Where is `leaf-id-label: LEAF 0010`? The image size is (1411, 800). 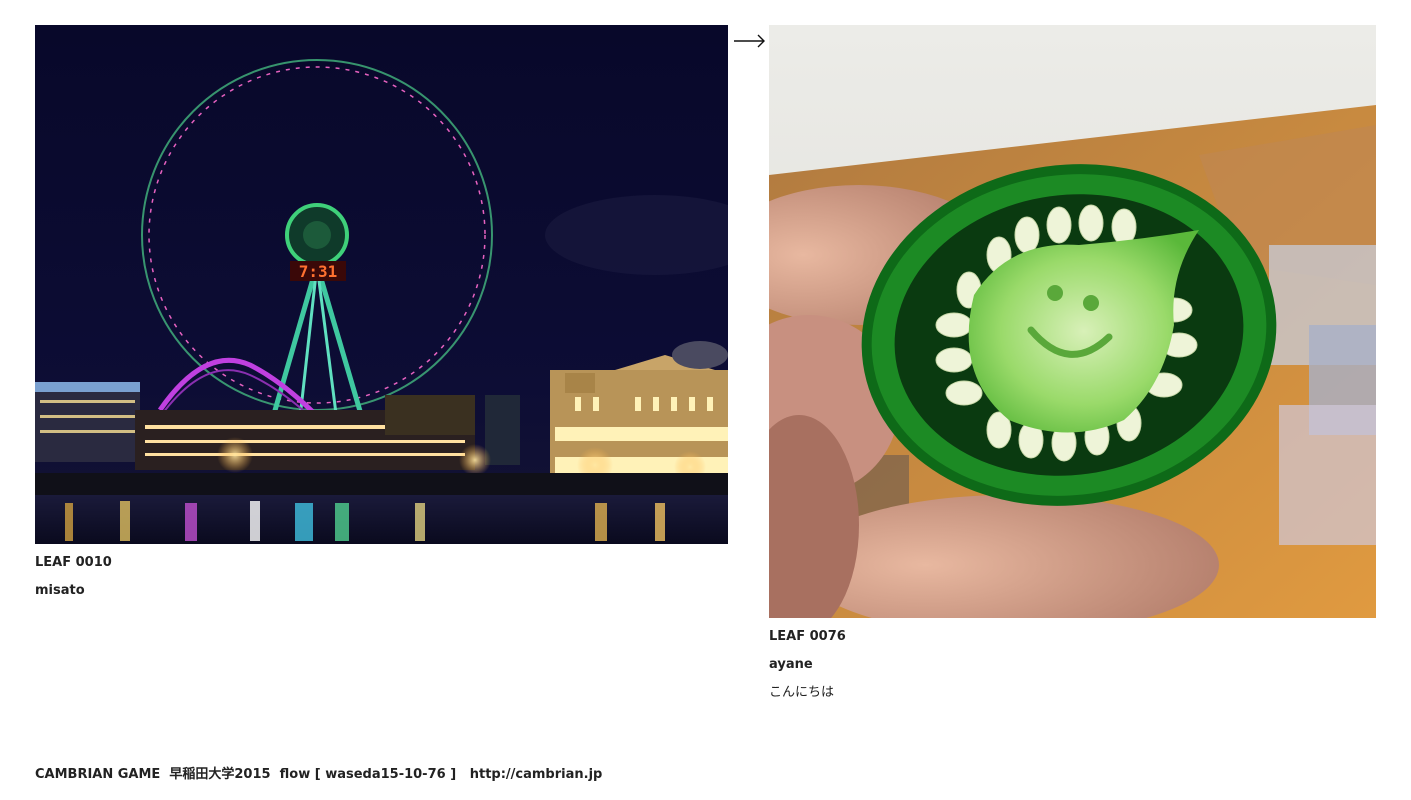
leaf-id-label: LEAF 0010 is located at coordinates (73, 562).